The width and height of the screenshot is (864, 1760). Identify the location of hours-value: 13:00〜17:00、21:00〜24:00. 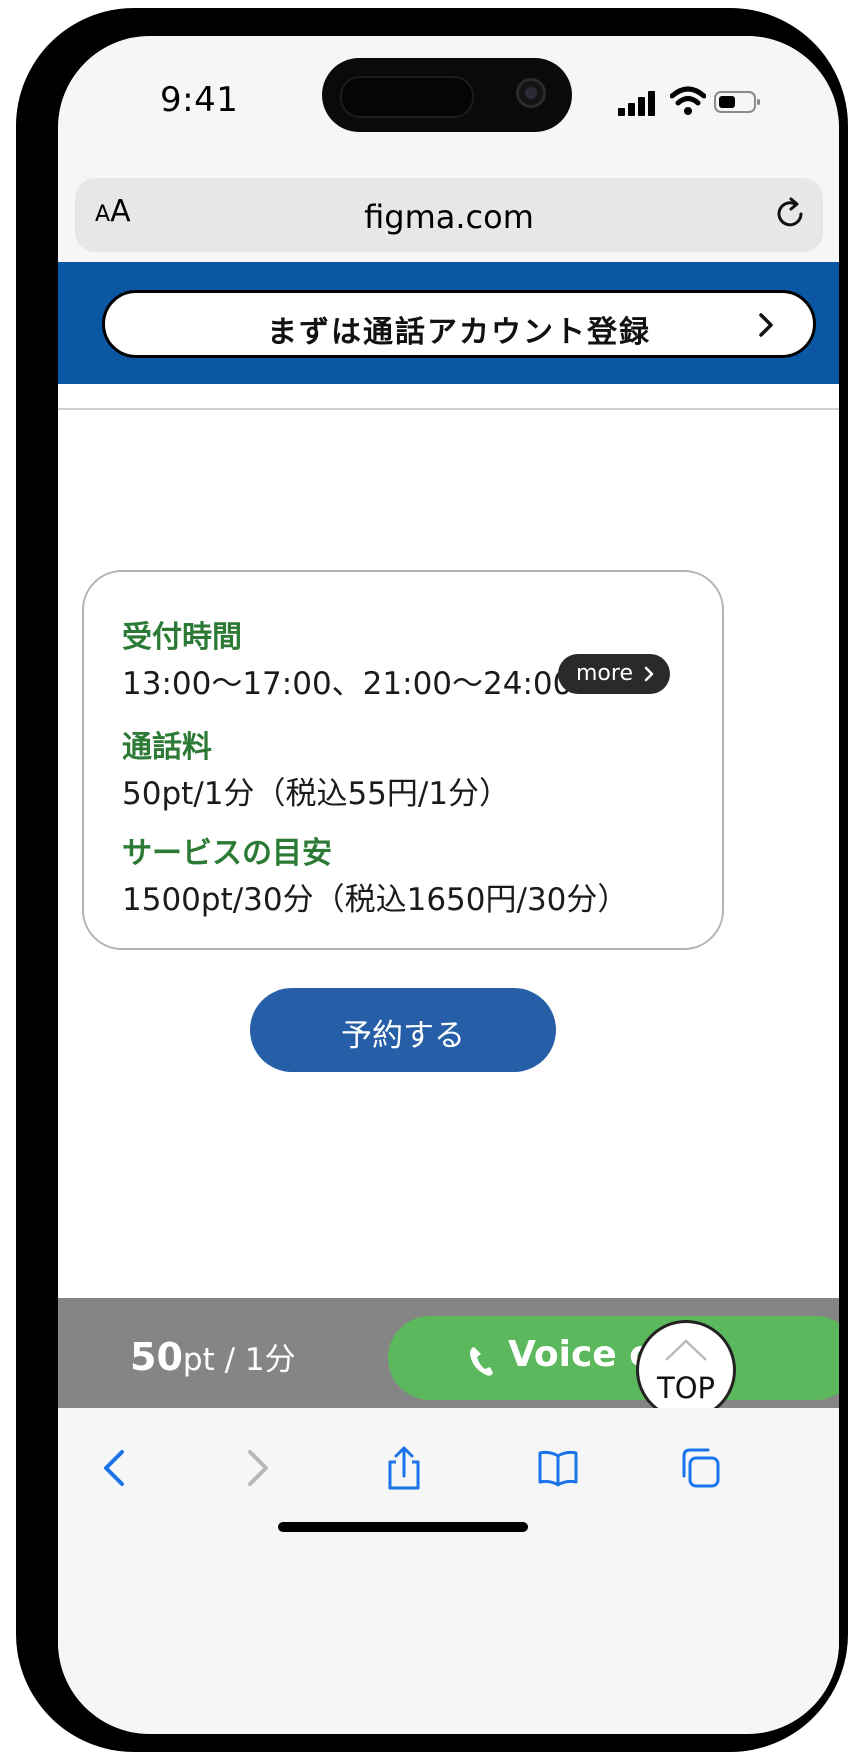
(347, 684).